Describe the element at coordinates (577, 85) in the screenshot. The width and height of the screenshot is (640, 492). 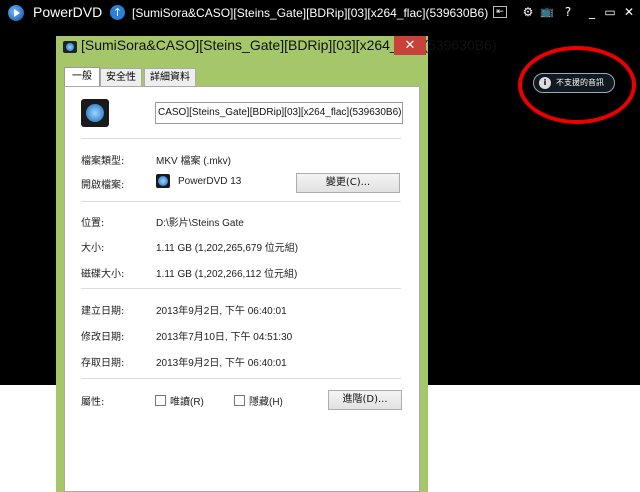
I see `red-highlight-circle` at that location.